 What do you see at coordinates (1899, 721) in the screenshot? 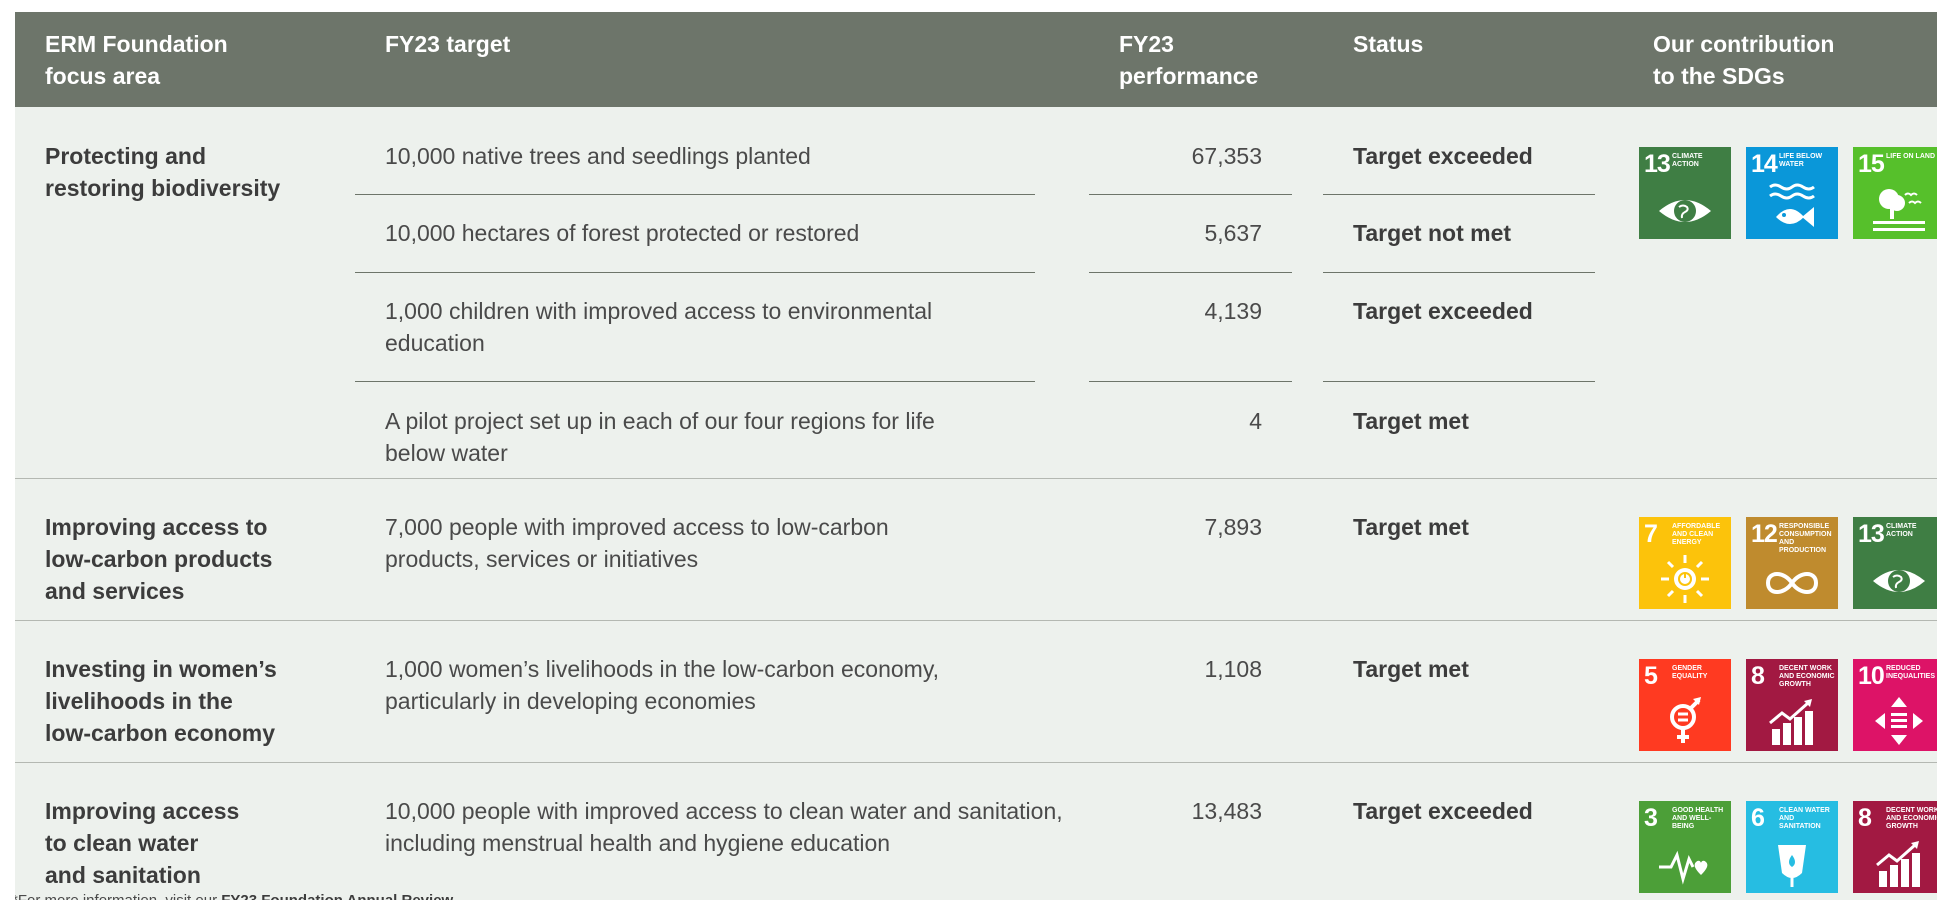
I see `equality-arrows-icon` at bounding box center [1899, 721].